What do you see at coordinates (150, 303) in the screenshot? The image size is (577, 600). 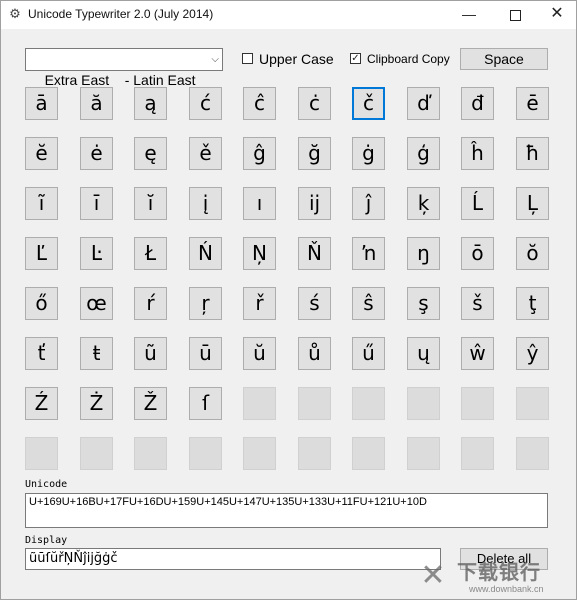 I see `char-key: ŕ` at bounding box center [150, 303].